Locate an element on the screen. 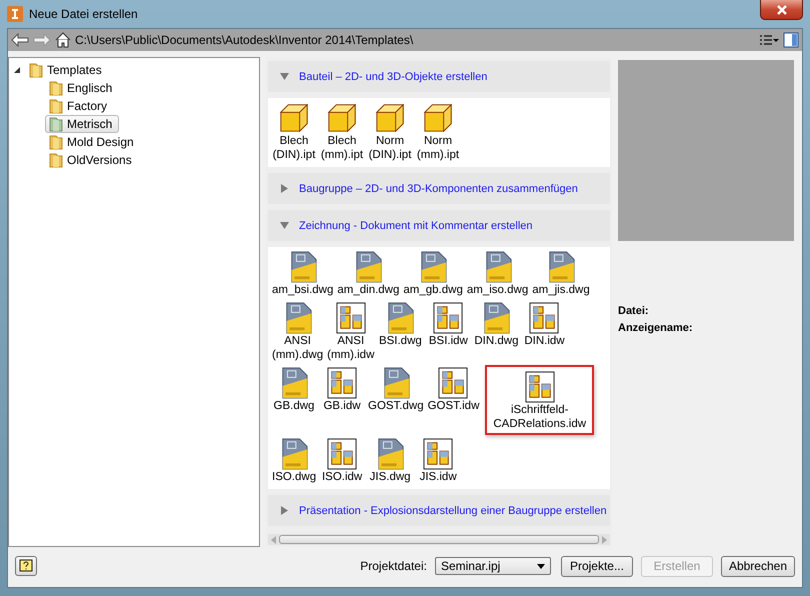  tree-item: Metrisch is located at coordinates (82, 124).